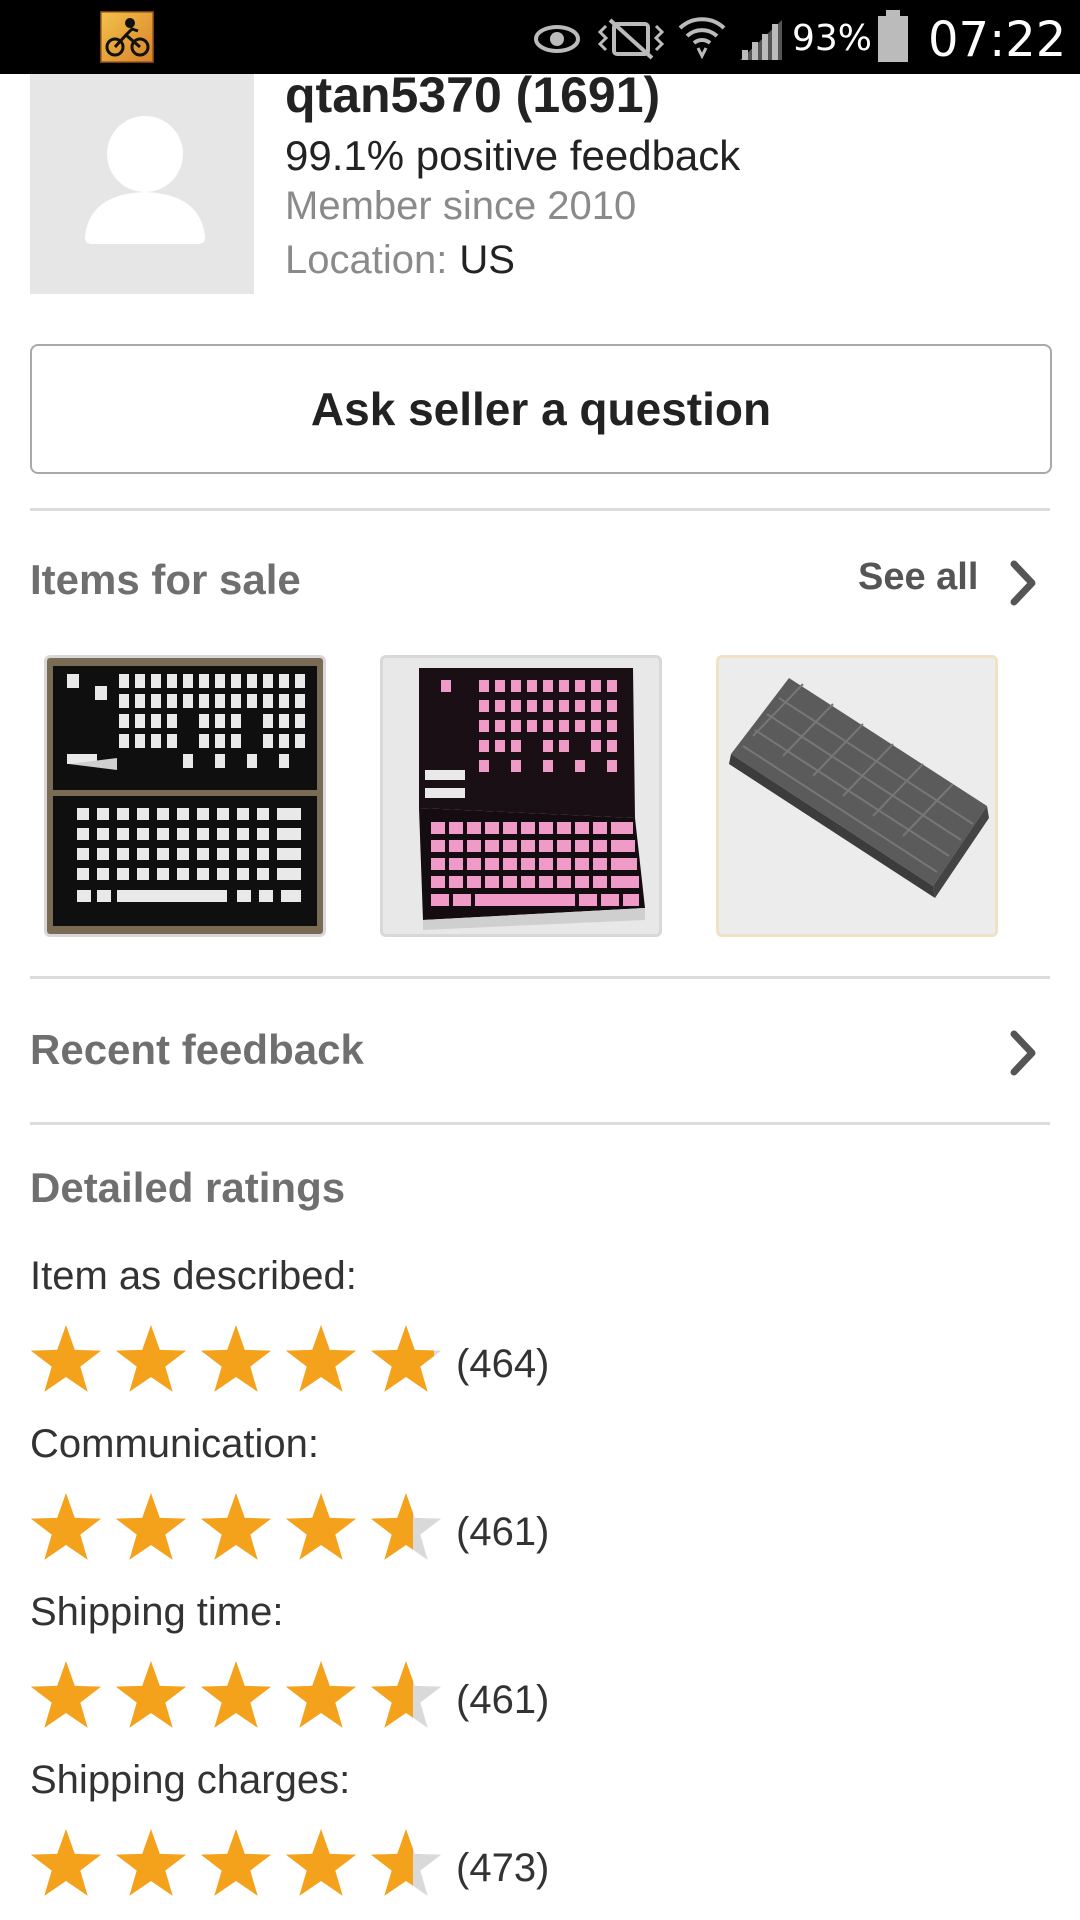  I want to click on location-value: US, so click(487, 260).